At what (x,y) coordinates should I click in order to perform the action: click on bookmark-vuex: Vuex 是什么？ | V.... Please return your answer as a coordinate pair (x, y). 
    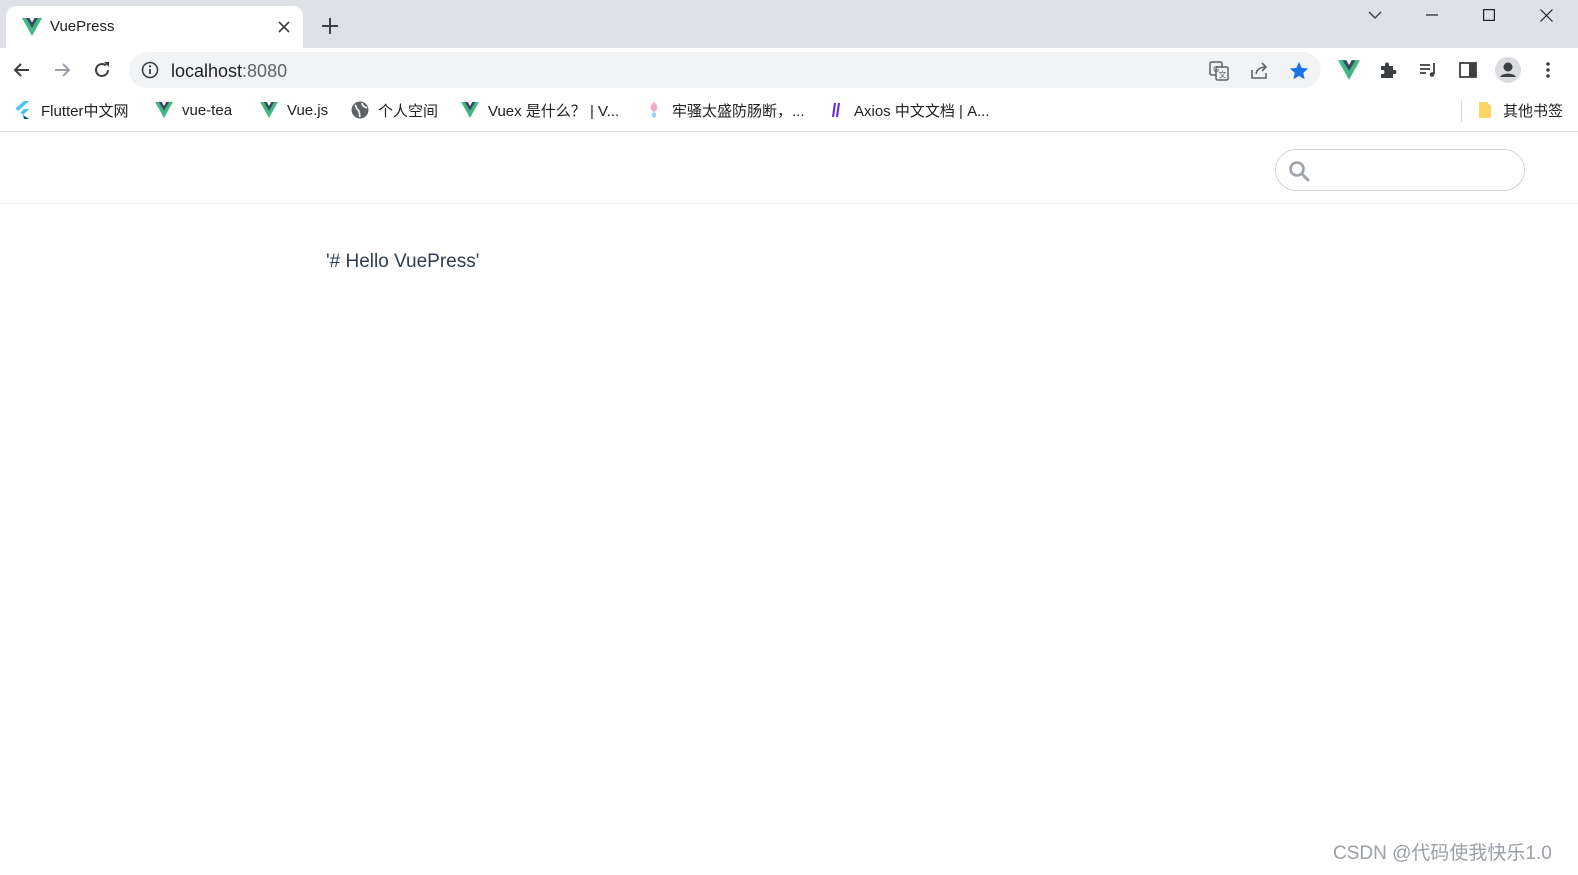
    Looking at the image, I should click on (540, 110).